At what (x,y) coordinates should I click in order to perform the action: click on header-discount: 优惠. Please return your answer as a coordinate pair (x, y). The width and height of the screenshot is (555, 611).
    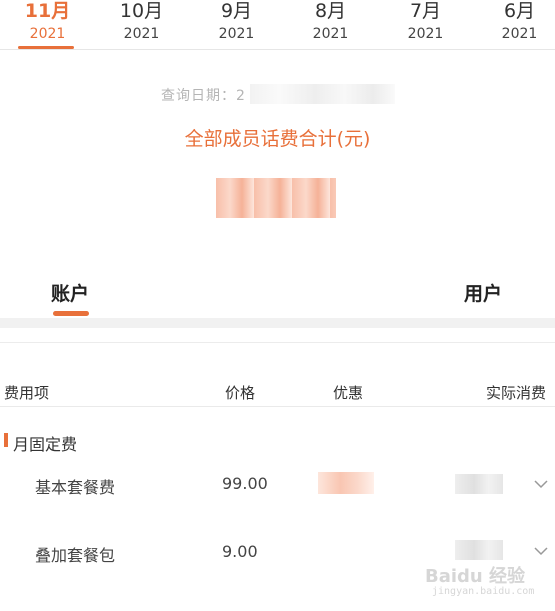
    Looking at the image, I should click on (348, 393).